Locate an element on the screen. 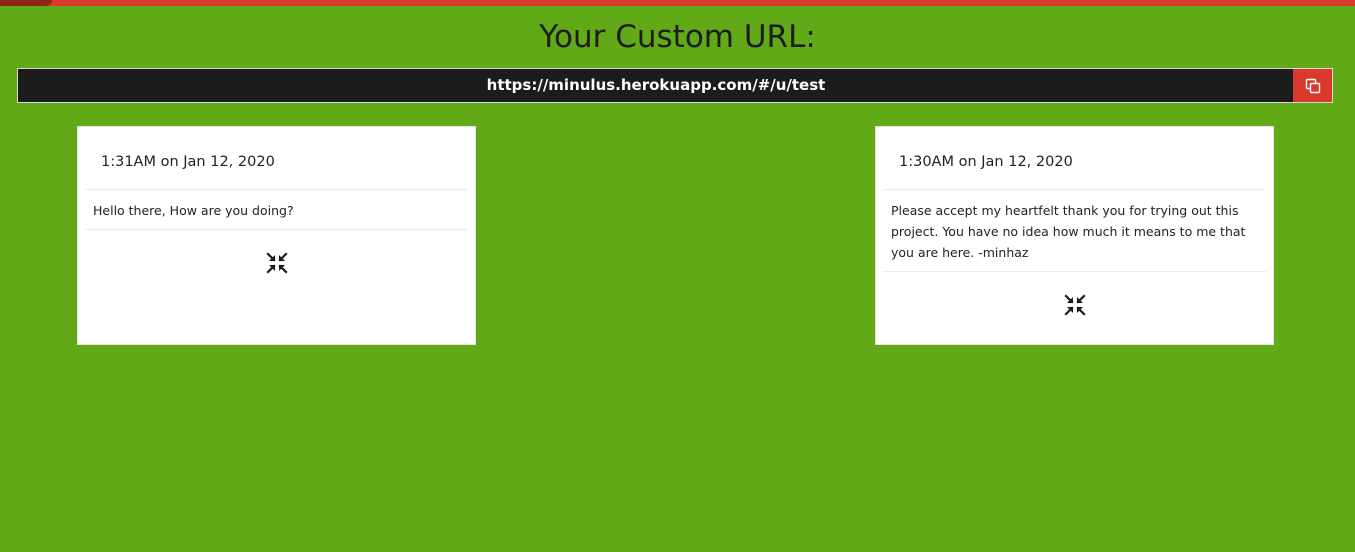 Image resolution: width=1355 pixels, height=552 pixels. copy-icon is located at coordinates (1312, 85).